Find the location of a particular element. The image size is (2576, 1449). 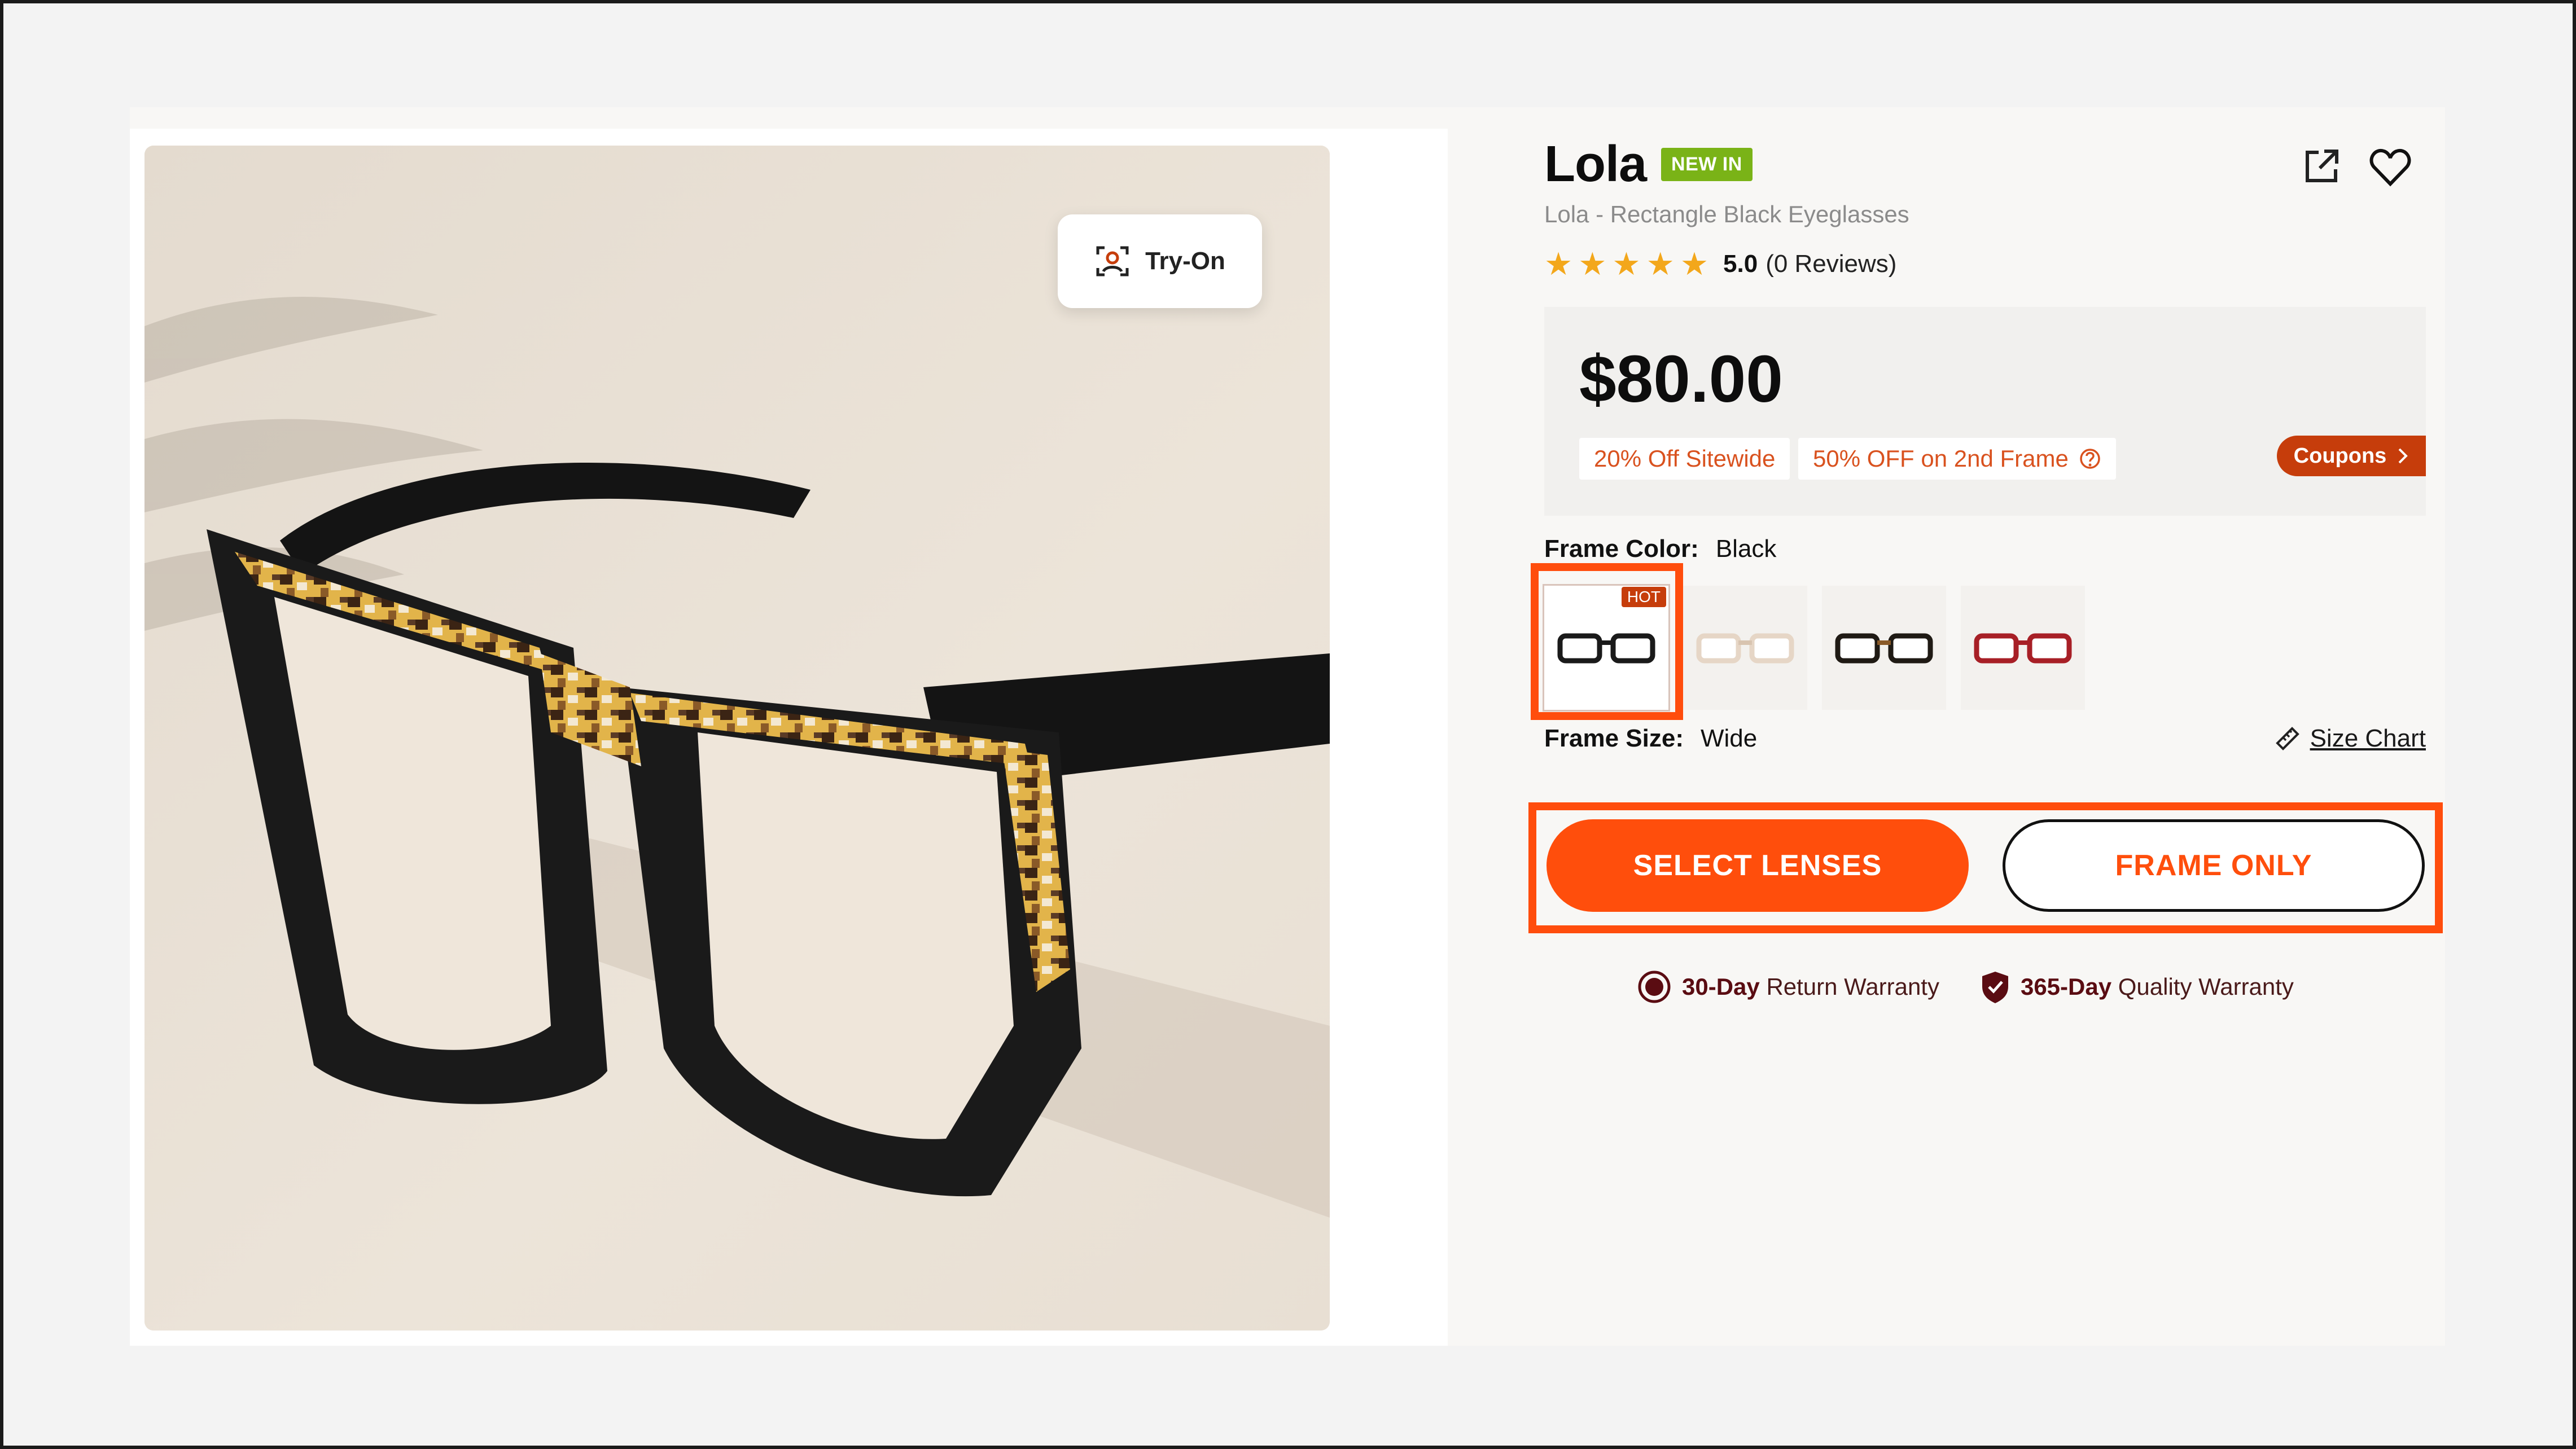

swatch-black-tortoise is located at coordinates (1884, 648).